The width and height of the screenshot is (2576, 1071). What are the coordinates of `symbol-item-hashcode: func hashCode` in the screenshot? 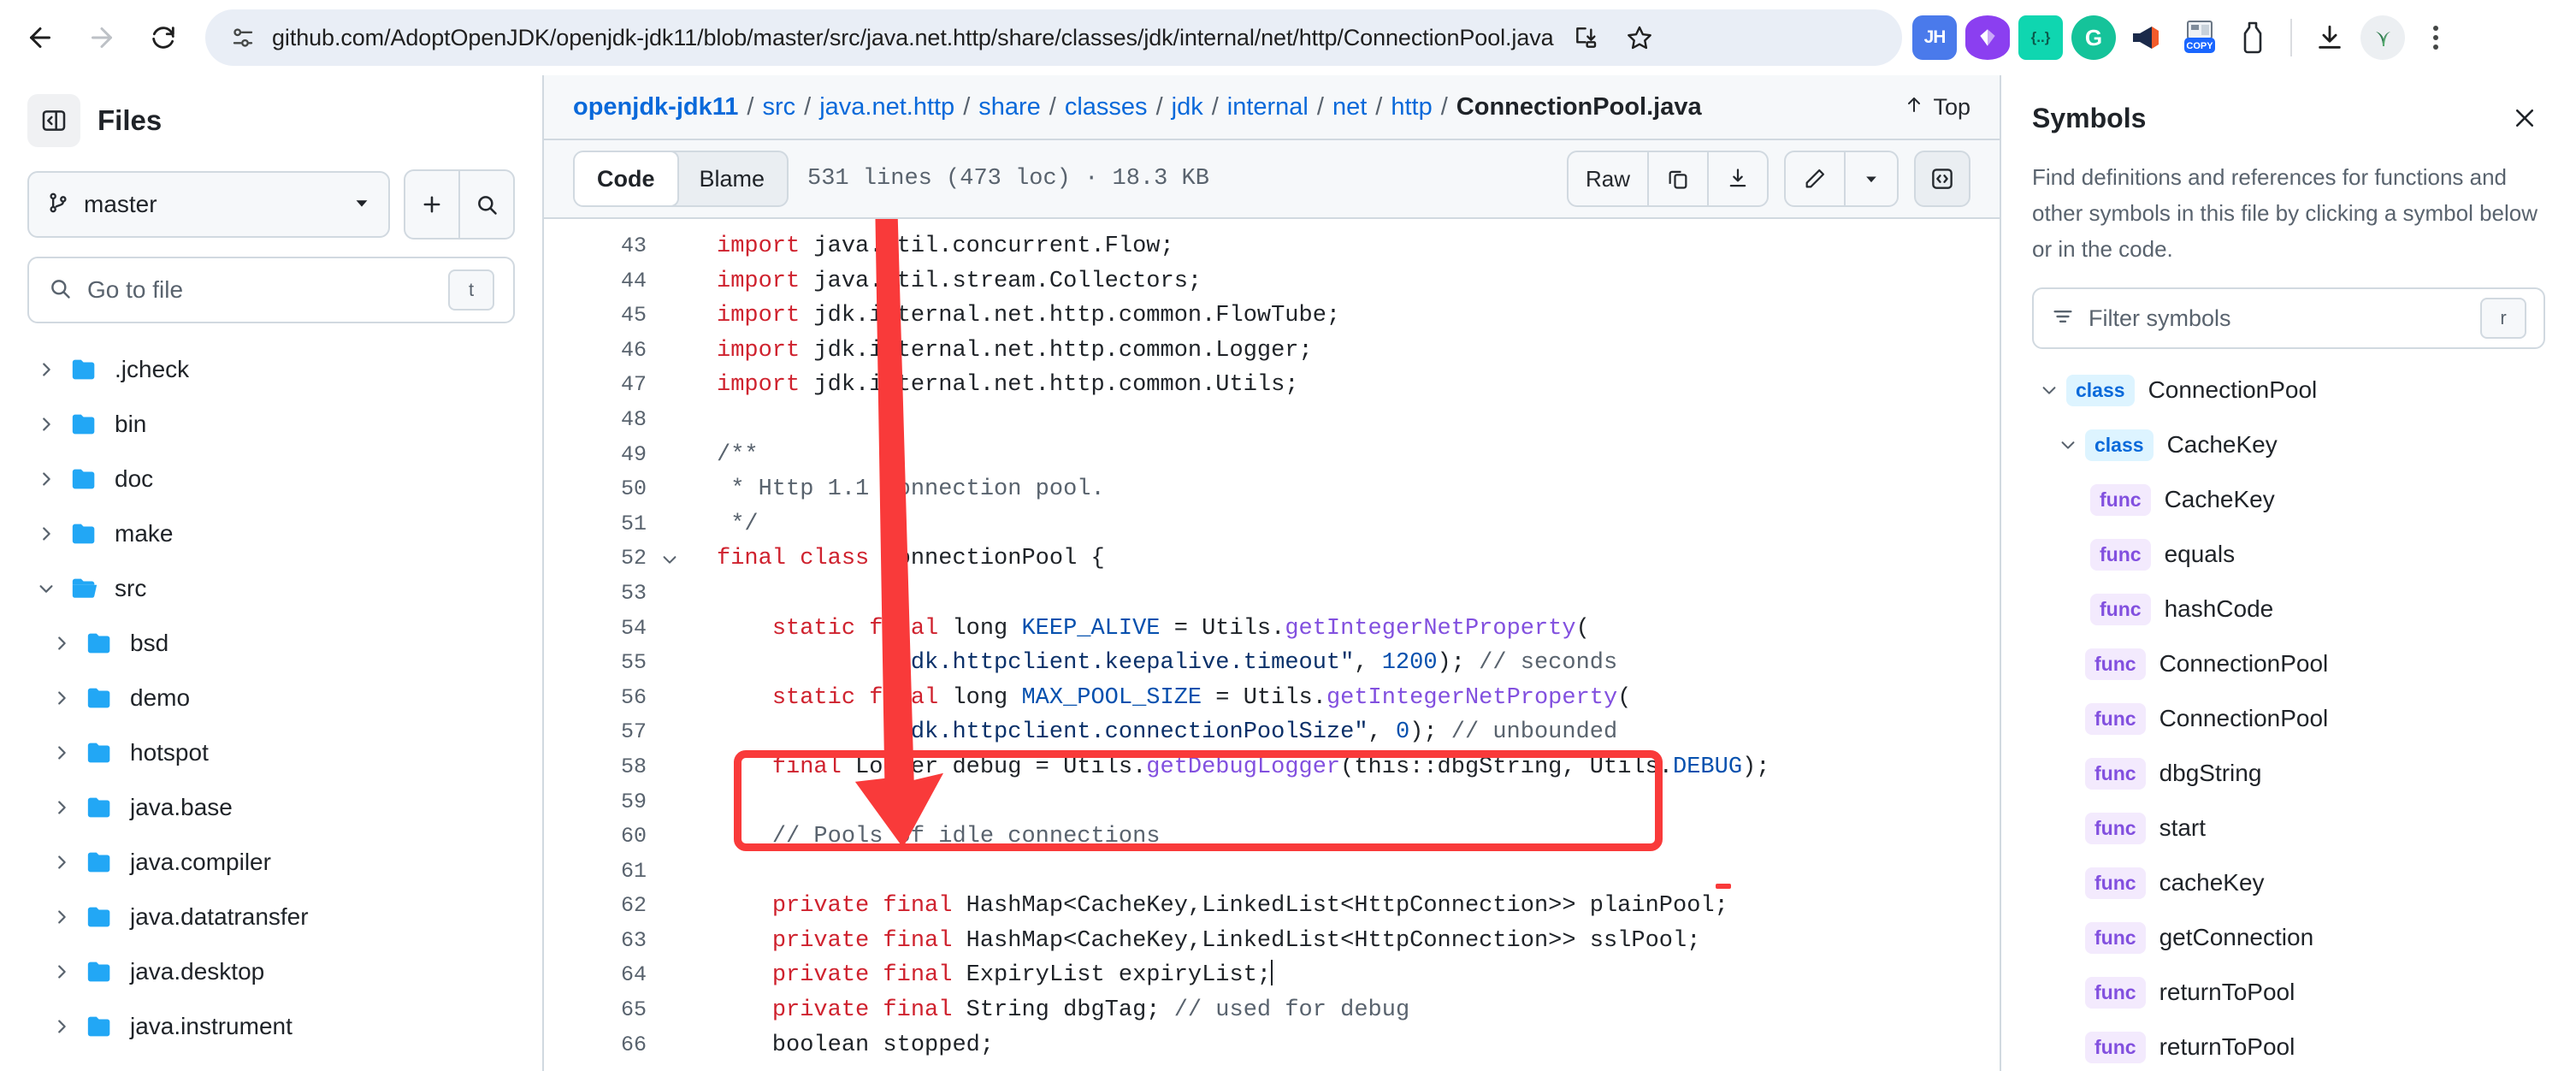 It's located at (2288, 609).